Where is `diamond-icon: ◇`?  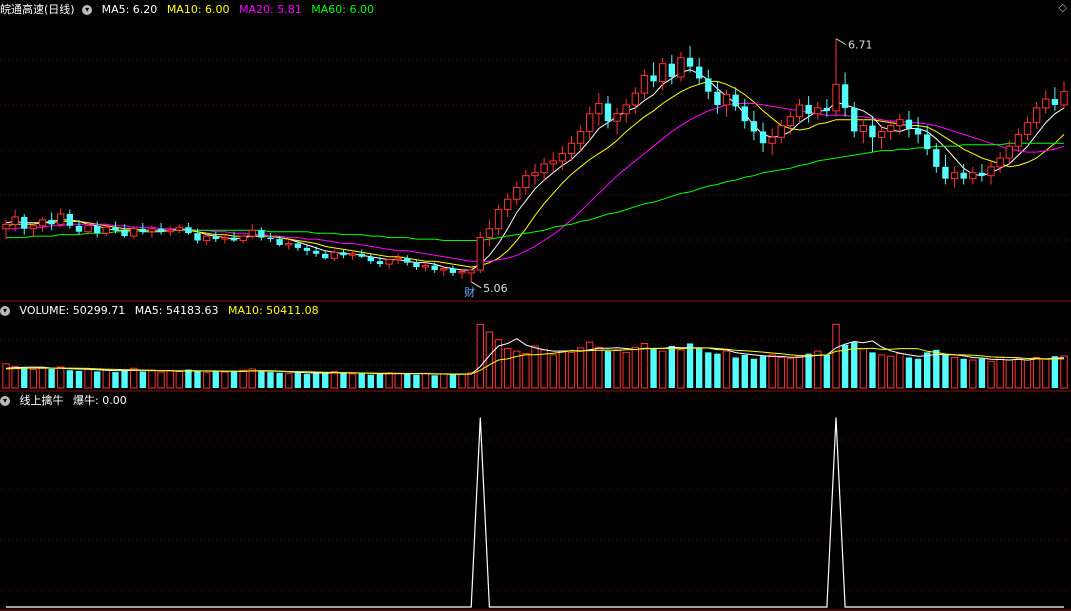
diamond-icon: ◇ is located at coordinates (1063, 7).